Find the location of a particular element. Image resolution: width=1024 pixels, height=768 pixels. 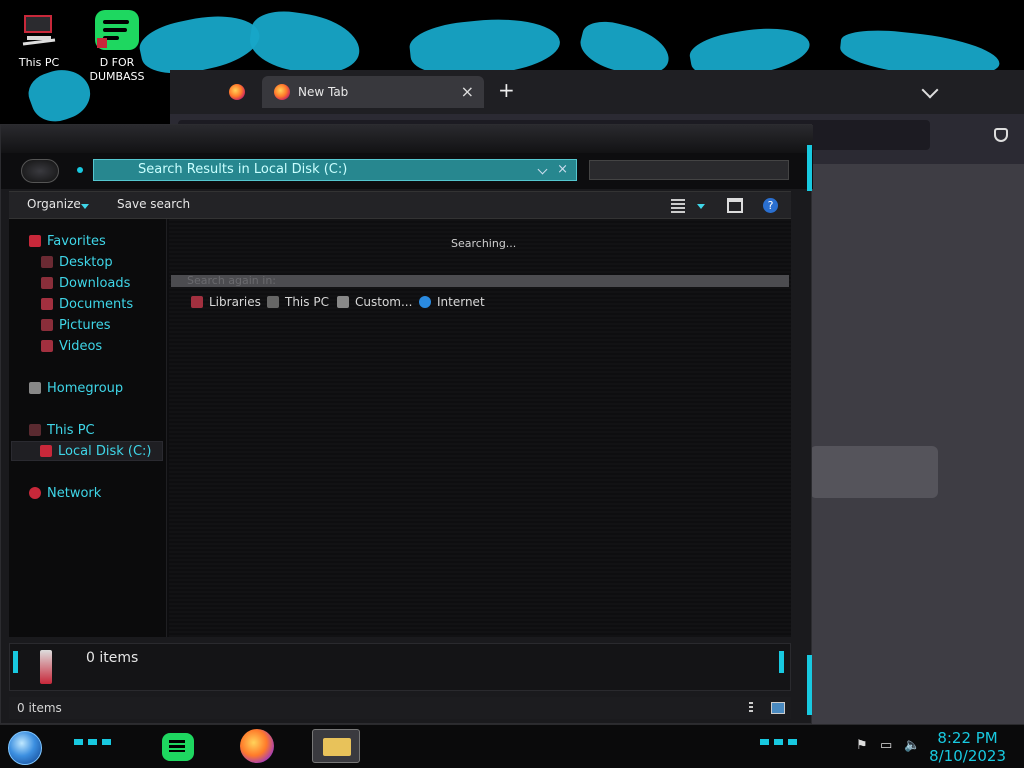

nav-label: Downloads is located at coordinates (95, 283).